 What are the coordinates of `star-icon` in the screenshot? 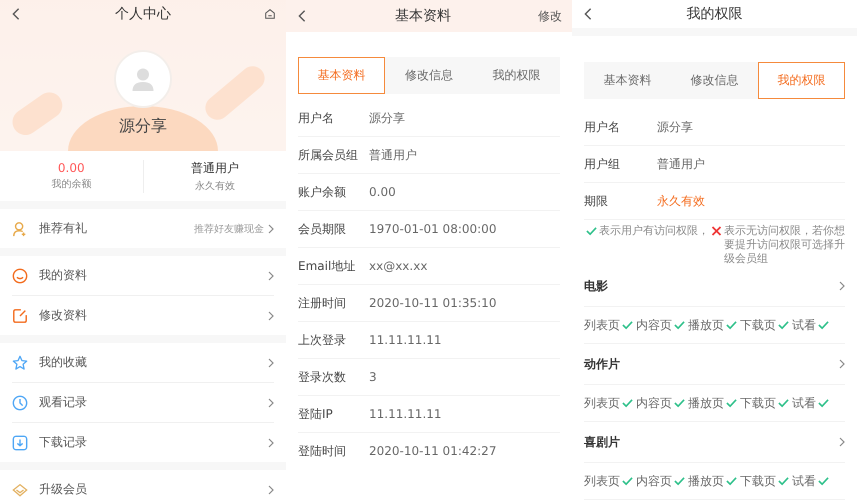 It's located at (20, 362).